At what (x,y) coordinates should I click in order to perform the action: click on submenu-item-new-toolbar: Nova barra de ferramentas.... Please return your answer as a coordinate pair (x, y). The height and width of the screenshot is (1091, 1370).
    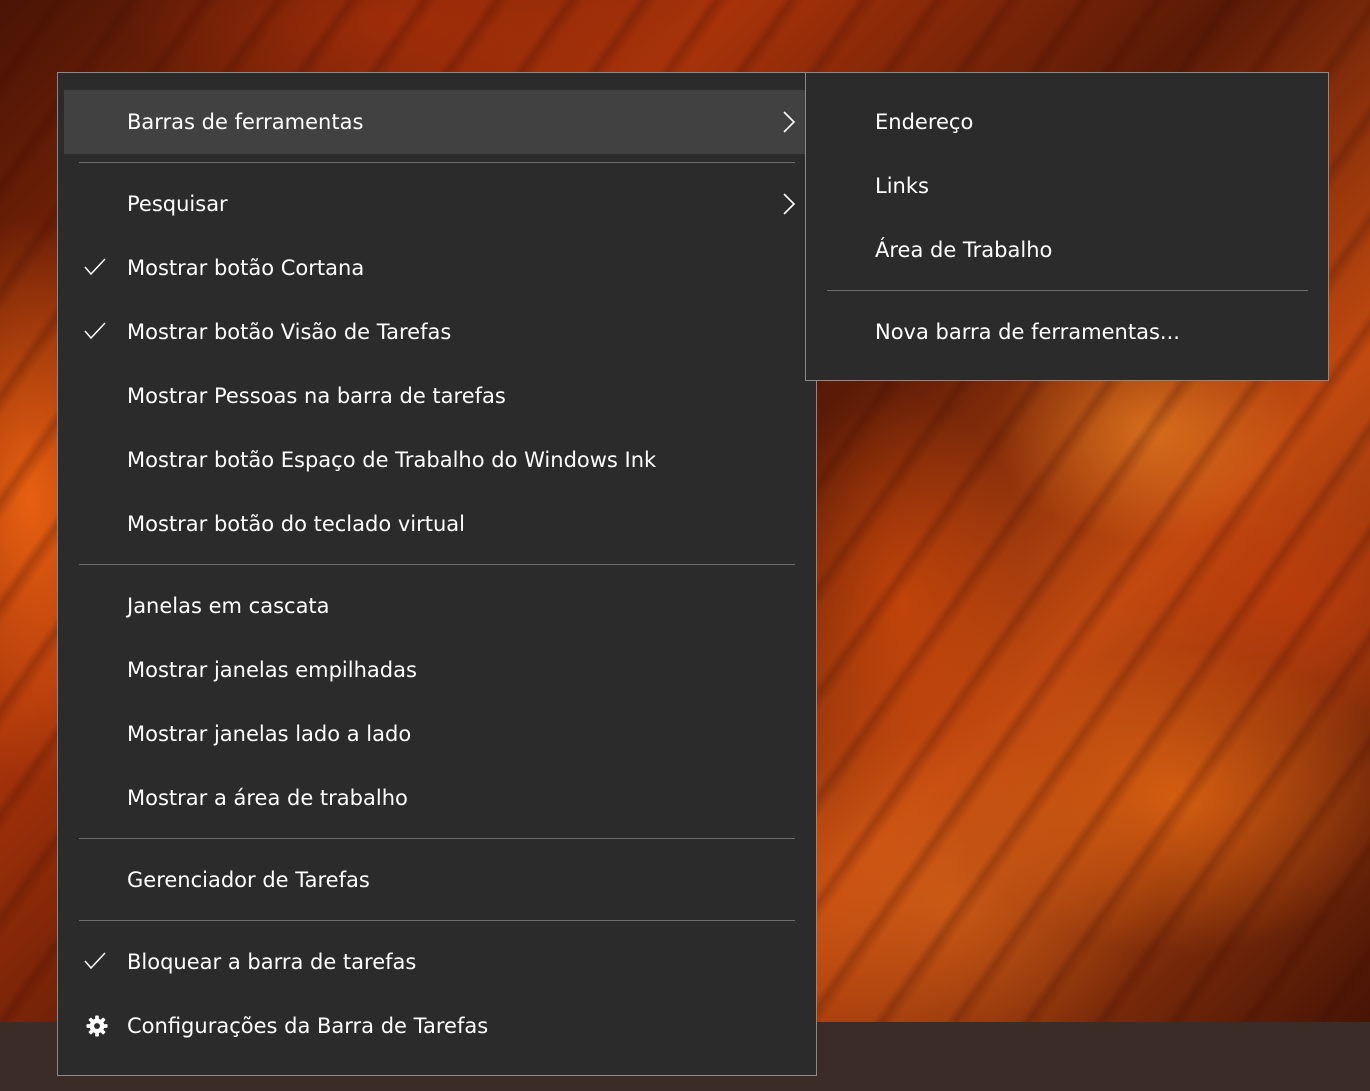
    Looking at the image, I should click on (1067, 332).